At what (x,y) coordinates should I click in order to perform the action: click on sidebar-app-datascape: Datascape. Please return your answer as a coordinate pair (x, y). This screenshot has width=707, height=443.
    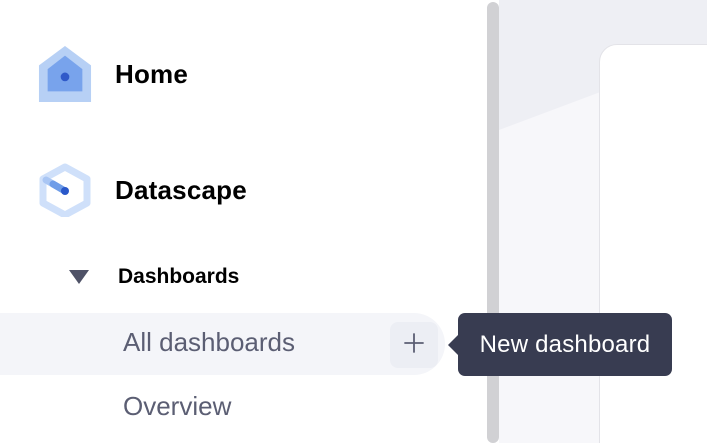
    Looking at the image, I should click on (142, 190).